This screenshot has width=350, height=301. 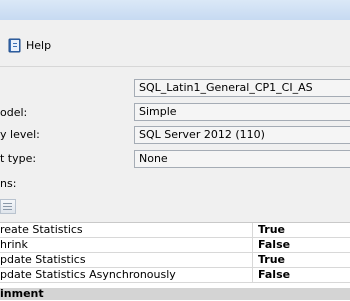 What do you see at coordinates (14, 112) in the screenshot?
I see `recovery-model-label: odel:` at bounding box center [14, 112].